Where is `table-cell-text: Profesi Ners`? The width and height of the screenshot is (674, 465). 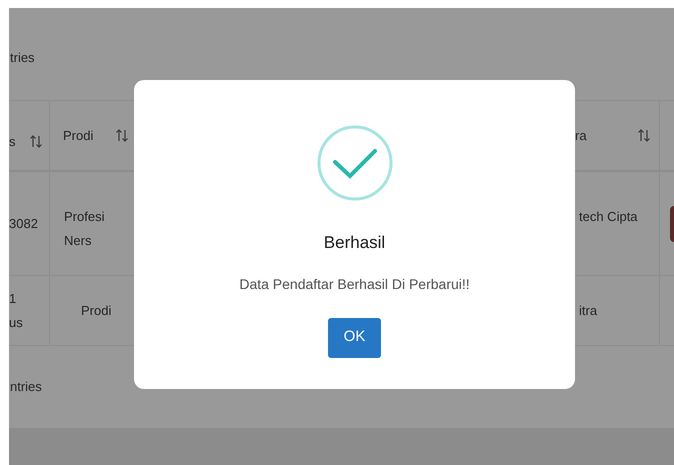 table-cell-text: Profesi Ners is located at coordinates (85, 229).